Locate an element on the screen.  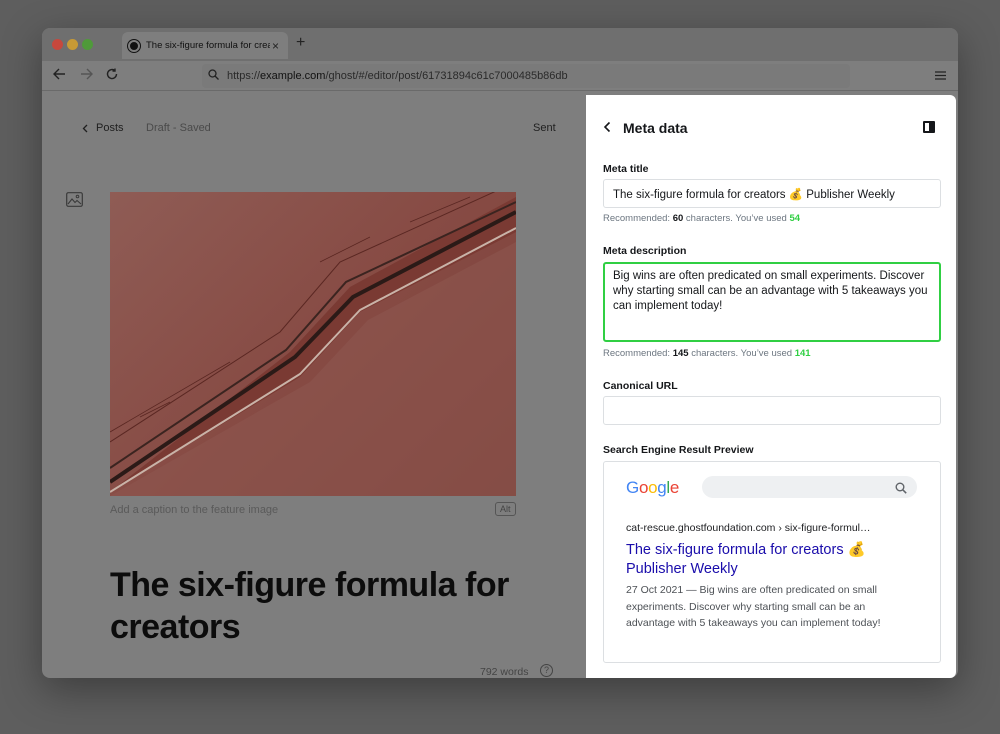
meta-description-label: Meta description is located at coordinates (645, 251).